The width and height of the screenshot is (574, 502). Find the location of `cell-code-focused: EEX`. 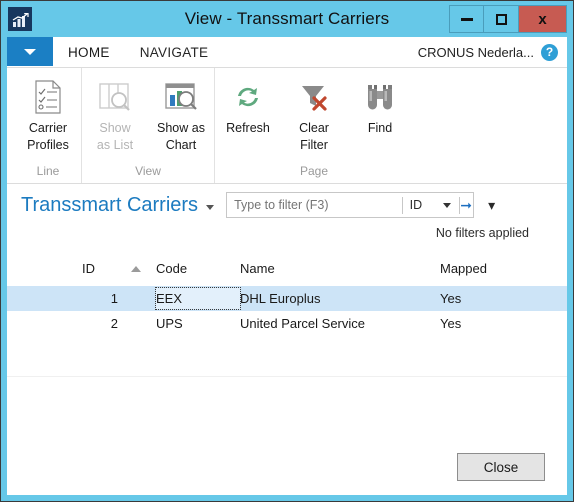

cell-code-focused: EEX is located at coordinates (195, 298).